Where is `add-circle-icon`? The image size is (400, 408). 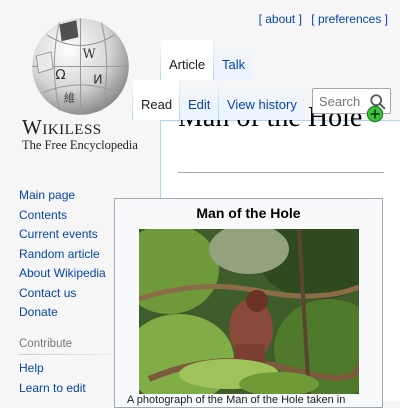 add-circle-icon is located at coordinates (375, 114).